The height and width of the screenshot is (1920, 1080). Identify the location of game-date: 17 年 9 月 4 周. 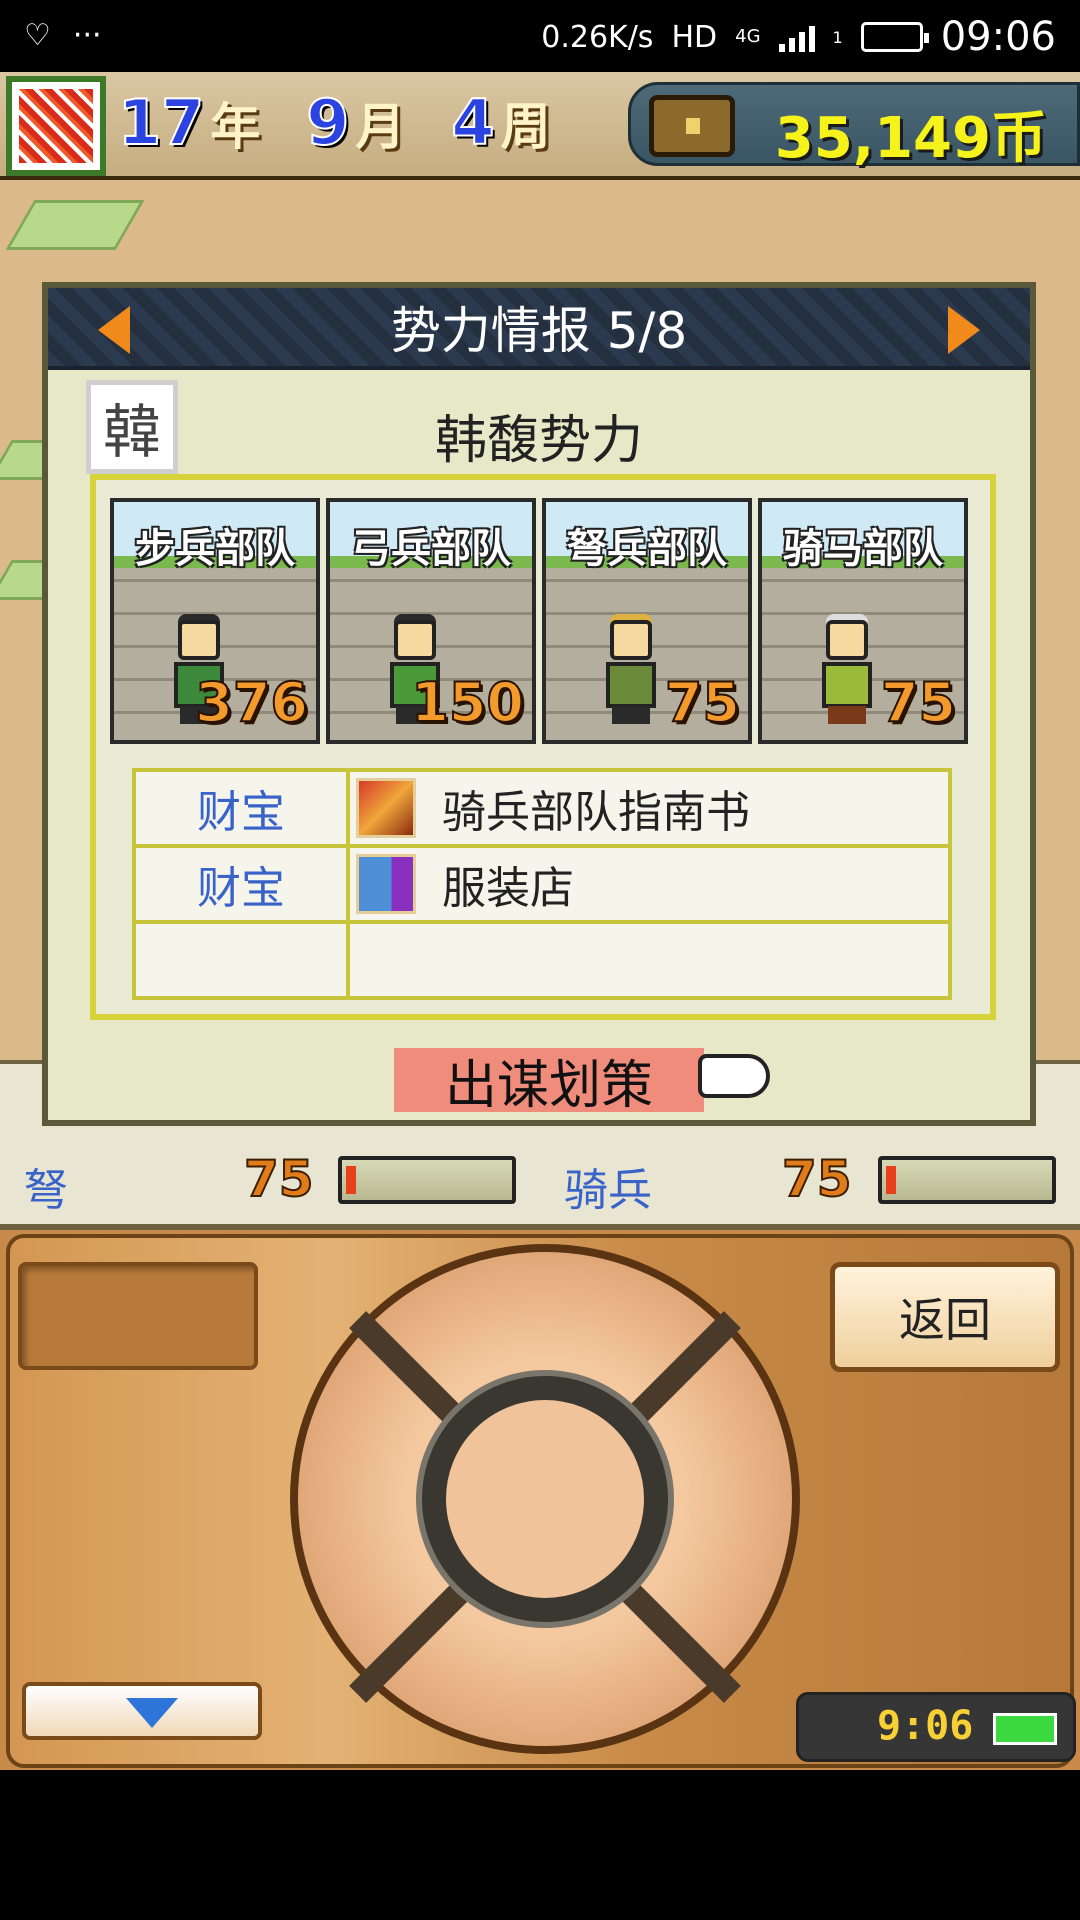
(354, 122).